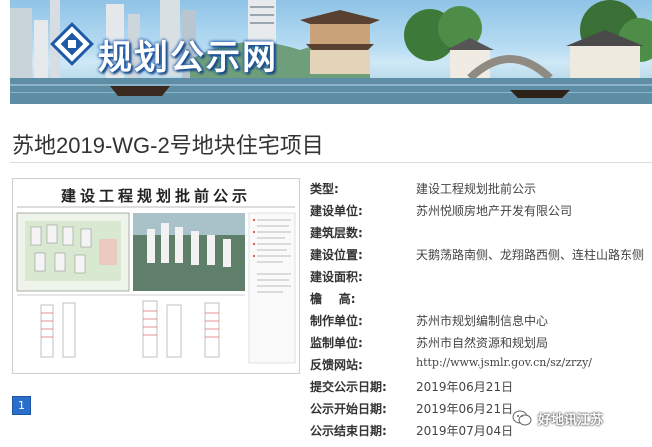 This screenshot has height=447, width=652. What do you see at coordinates (336, 255) in the screenshot?
I see `info-label: 建设位置:` at bounding box center [336, 255].